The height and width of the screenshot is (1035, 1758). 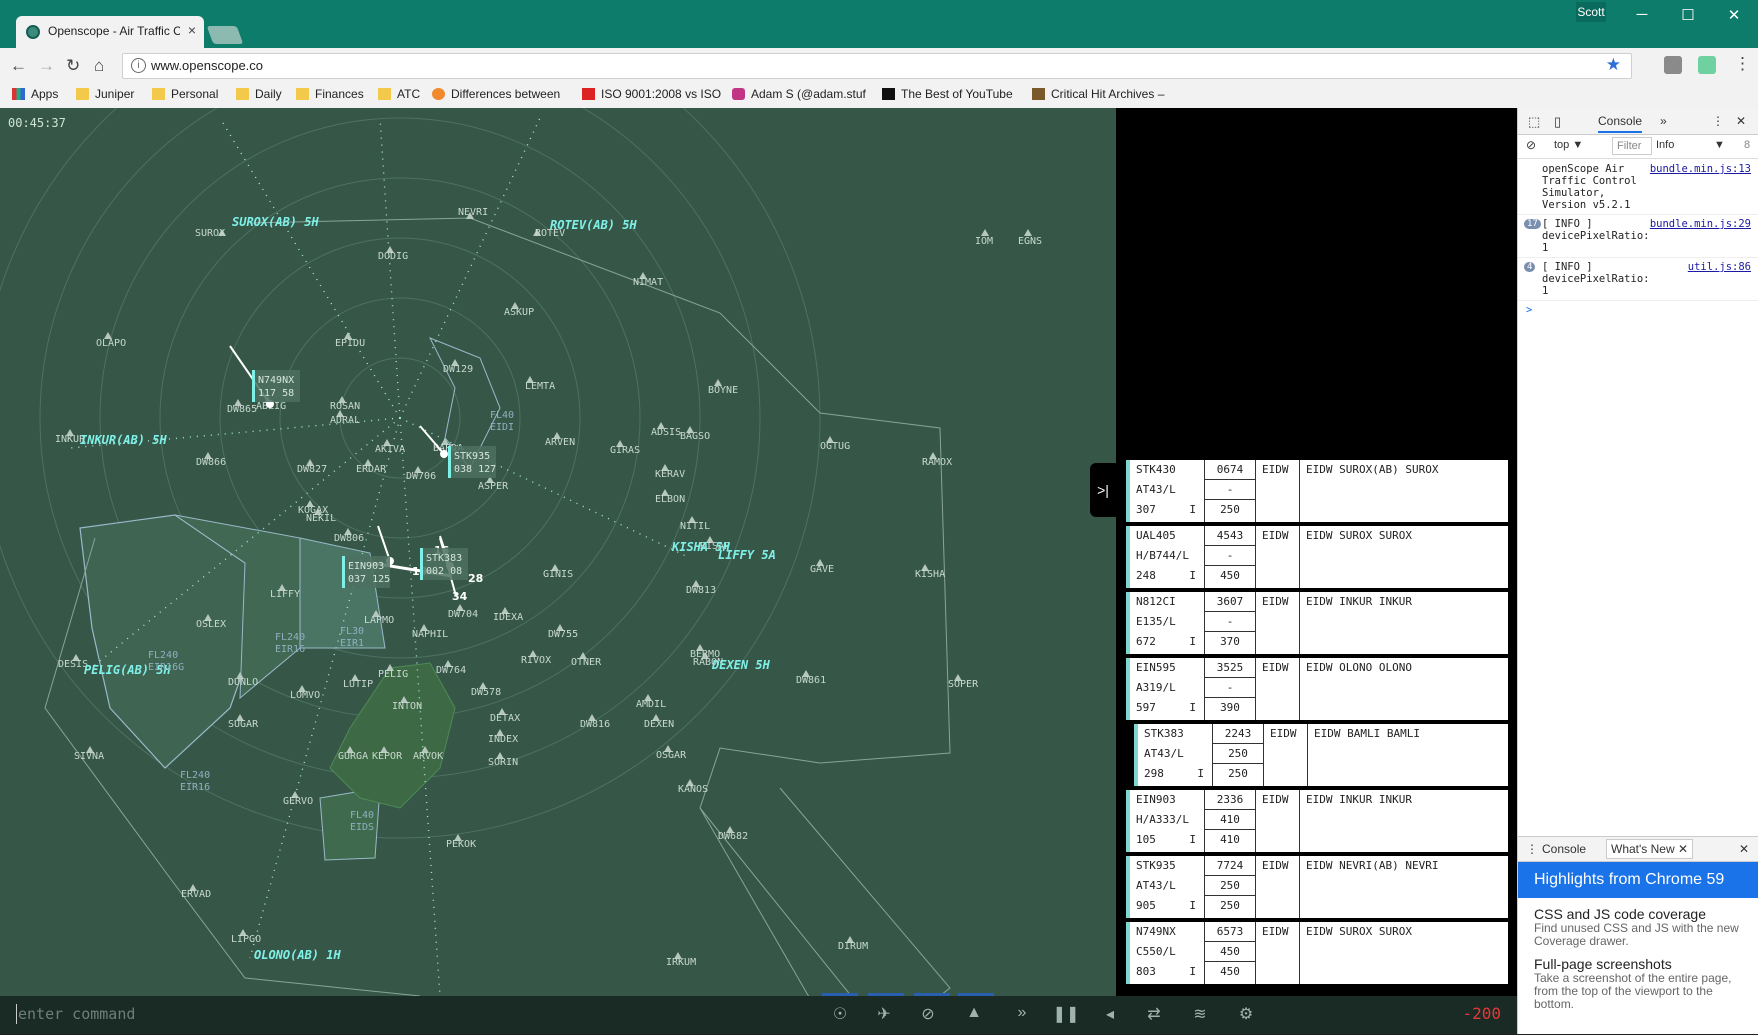 I want to click on tab-close-icon: ×, so click(x=192, y=30).